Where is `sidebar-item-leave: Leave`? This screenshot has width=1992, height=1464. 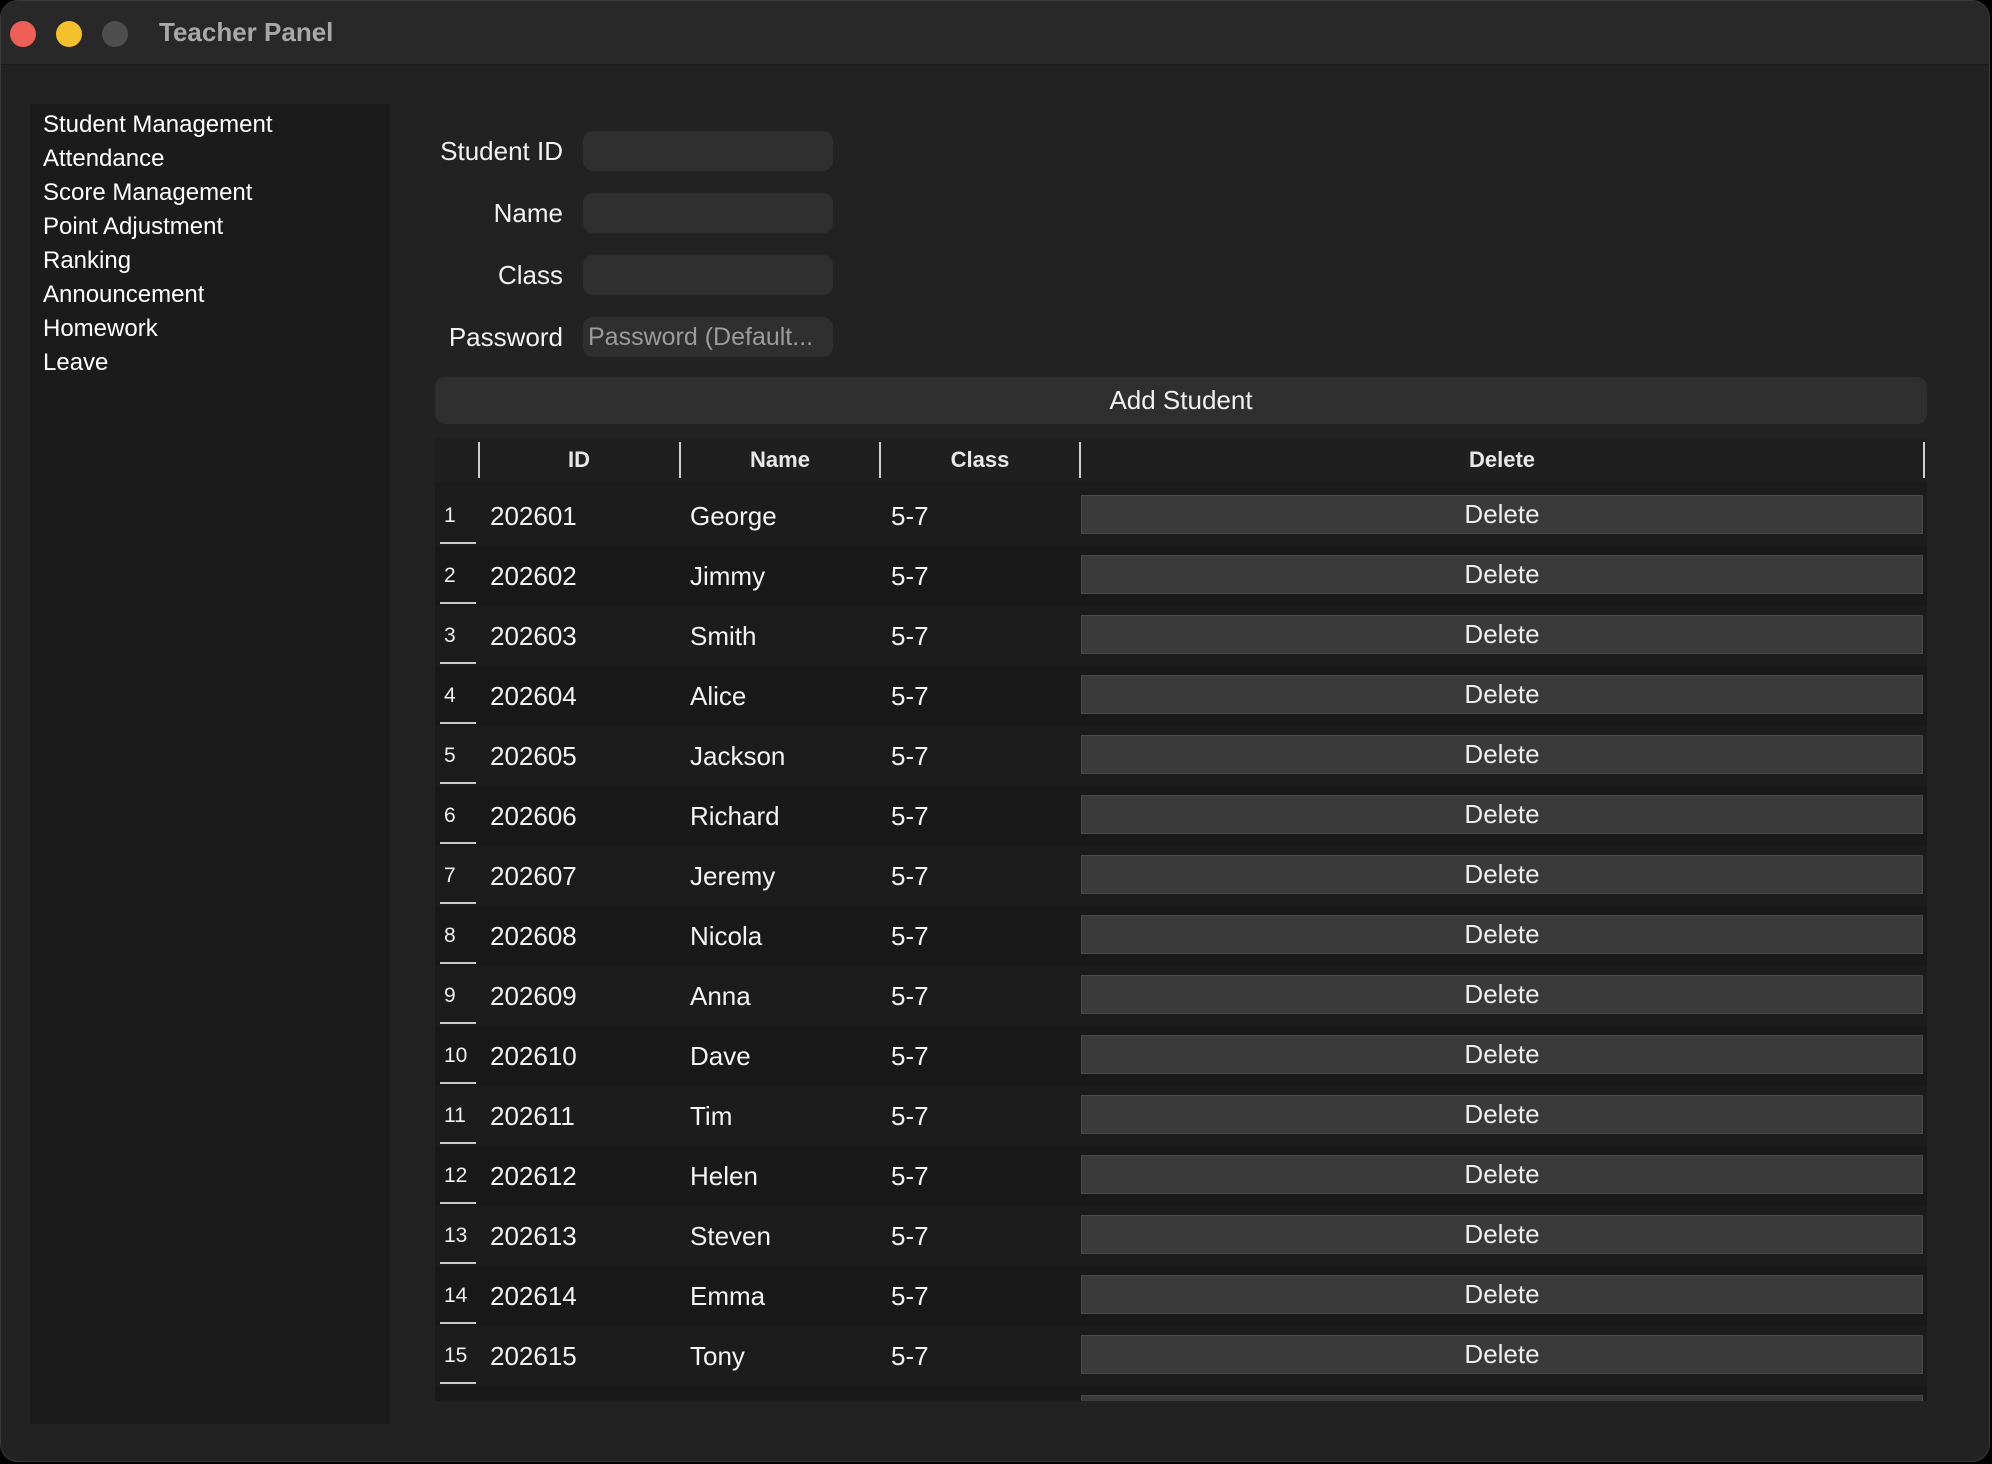 sidebar-item-leave: Leave is located at coordinates (210, 363).